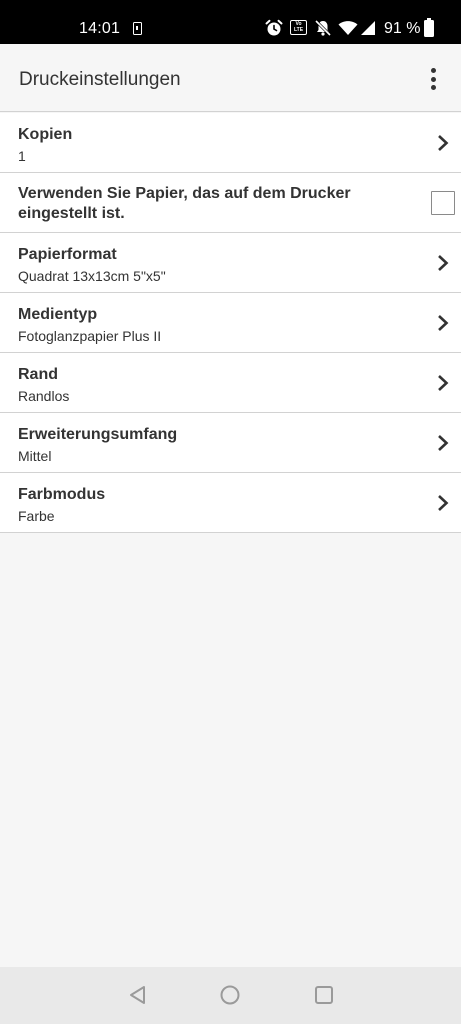 Image resolution: width=461 pixels, height=1024 pixels. What do you see at coordinates (137, 28) in the screenshot?
I see `sim-card-icon` at bounding box center [137, 28].